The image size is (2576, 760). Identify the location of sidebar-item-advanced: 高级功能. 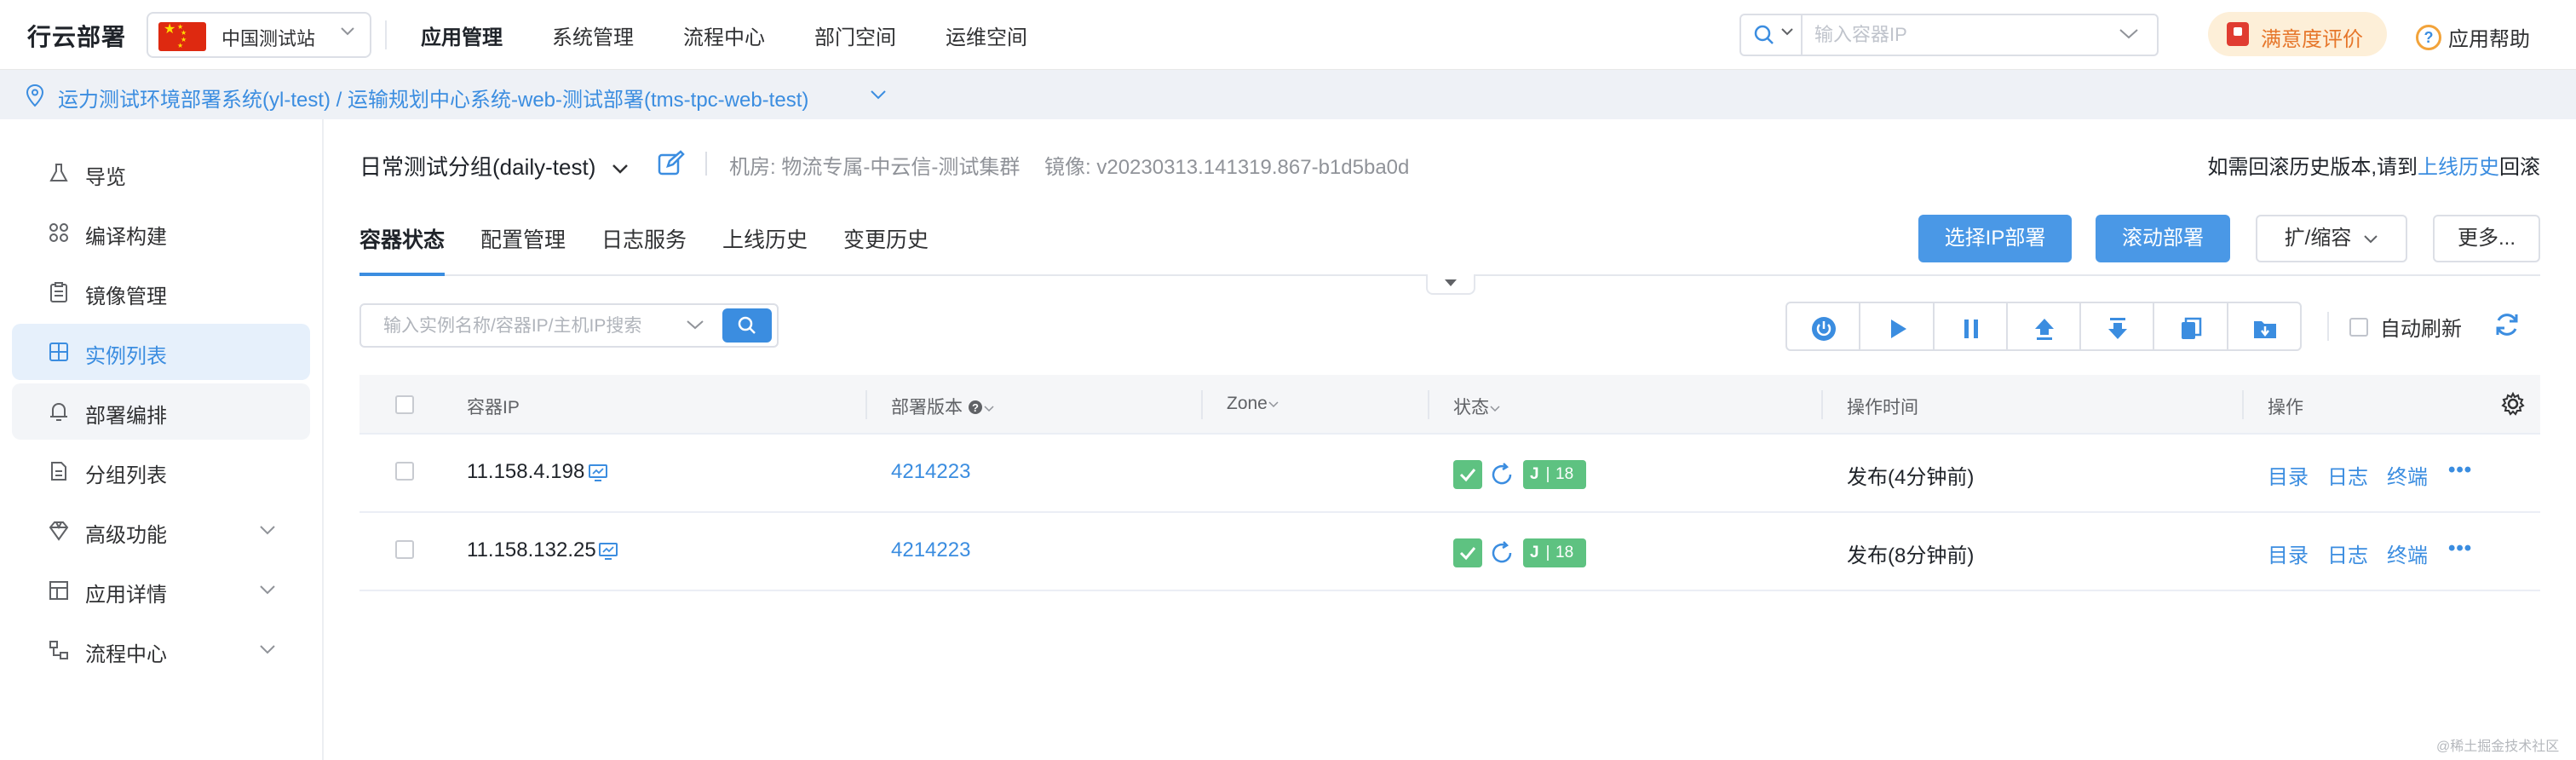
(161, 531).